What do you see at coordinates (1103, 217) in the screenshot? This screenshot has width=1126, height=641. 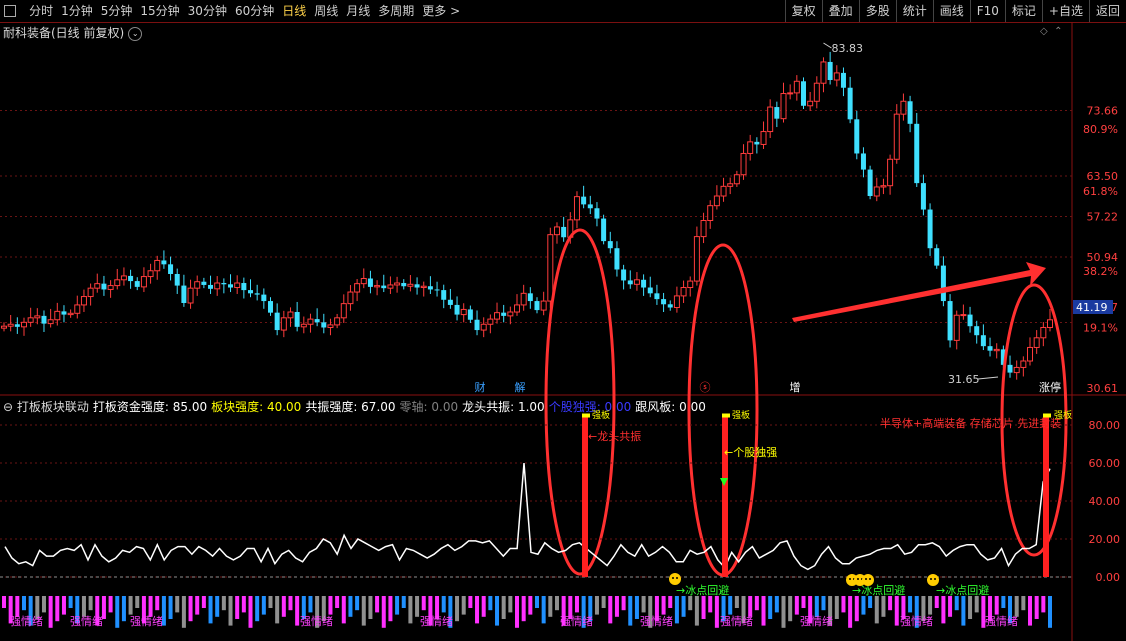 I see `price-axis-label-4: 57.22` at bounding box center [1103, 217].